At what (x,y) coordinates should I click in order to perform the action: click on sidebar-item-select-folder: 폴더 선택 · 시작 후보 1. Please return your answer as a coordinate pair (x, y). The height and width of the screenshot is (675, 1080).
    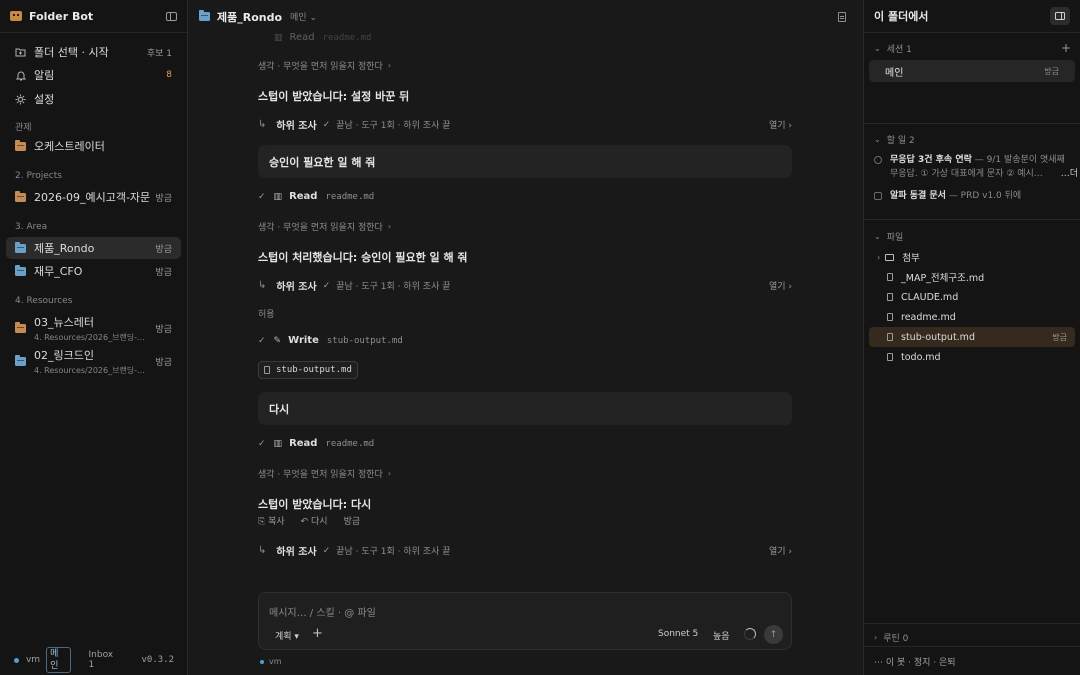
    Looking at the image, I should click on (93, 52).